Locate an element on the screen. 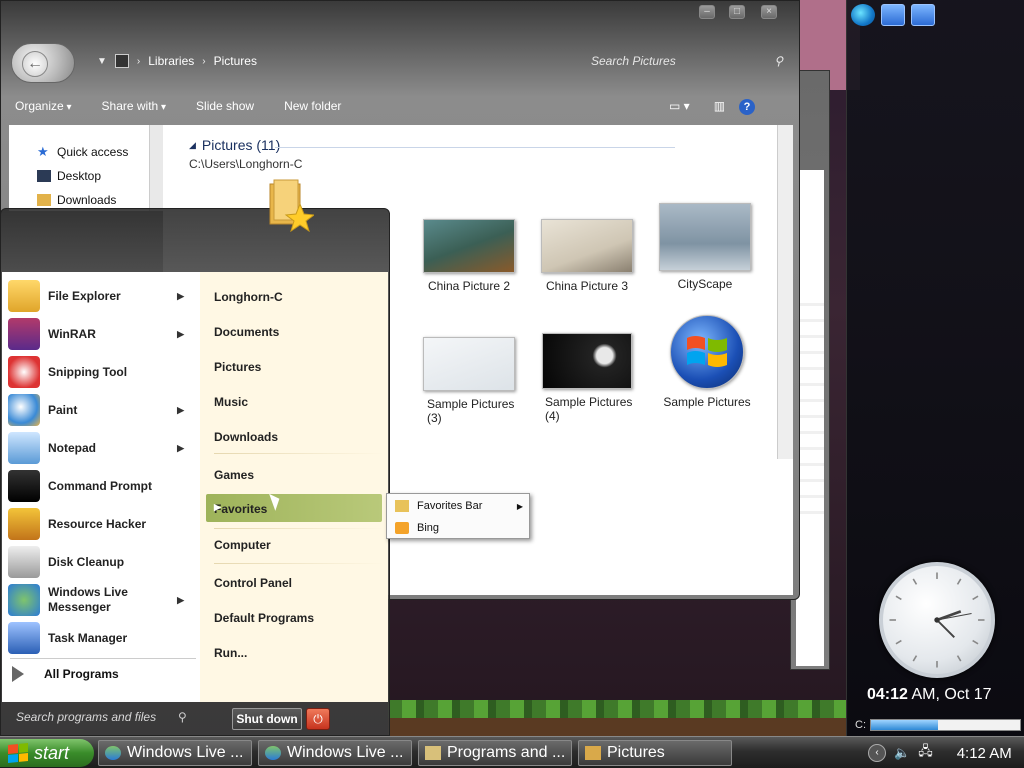 This screenshot has height=768, width=1024. nav-item-label: Quick access is located at coordinates (93, 152).